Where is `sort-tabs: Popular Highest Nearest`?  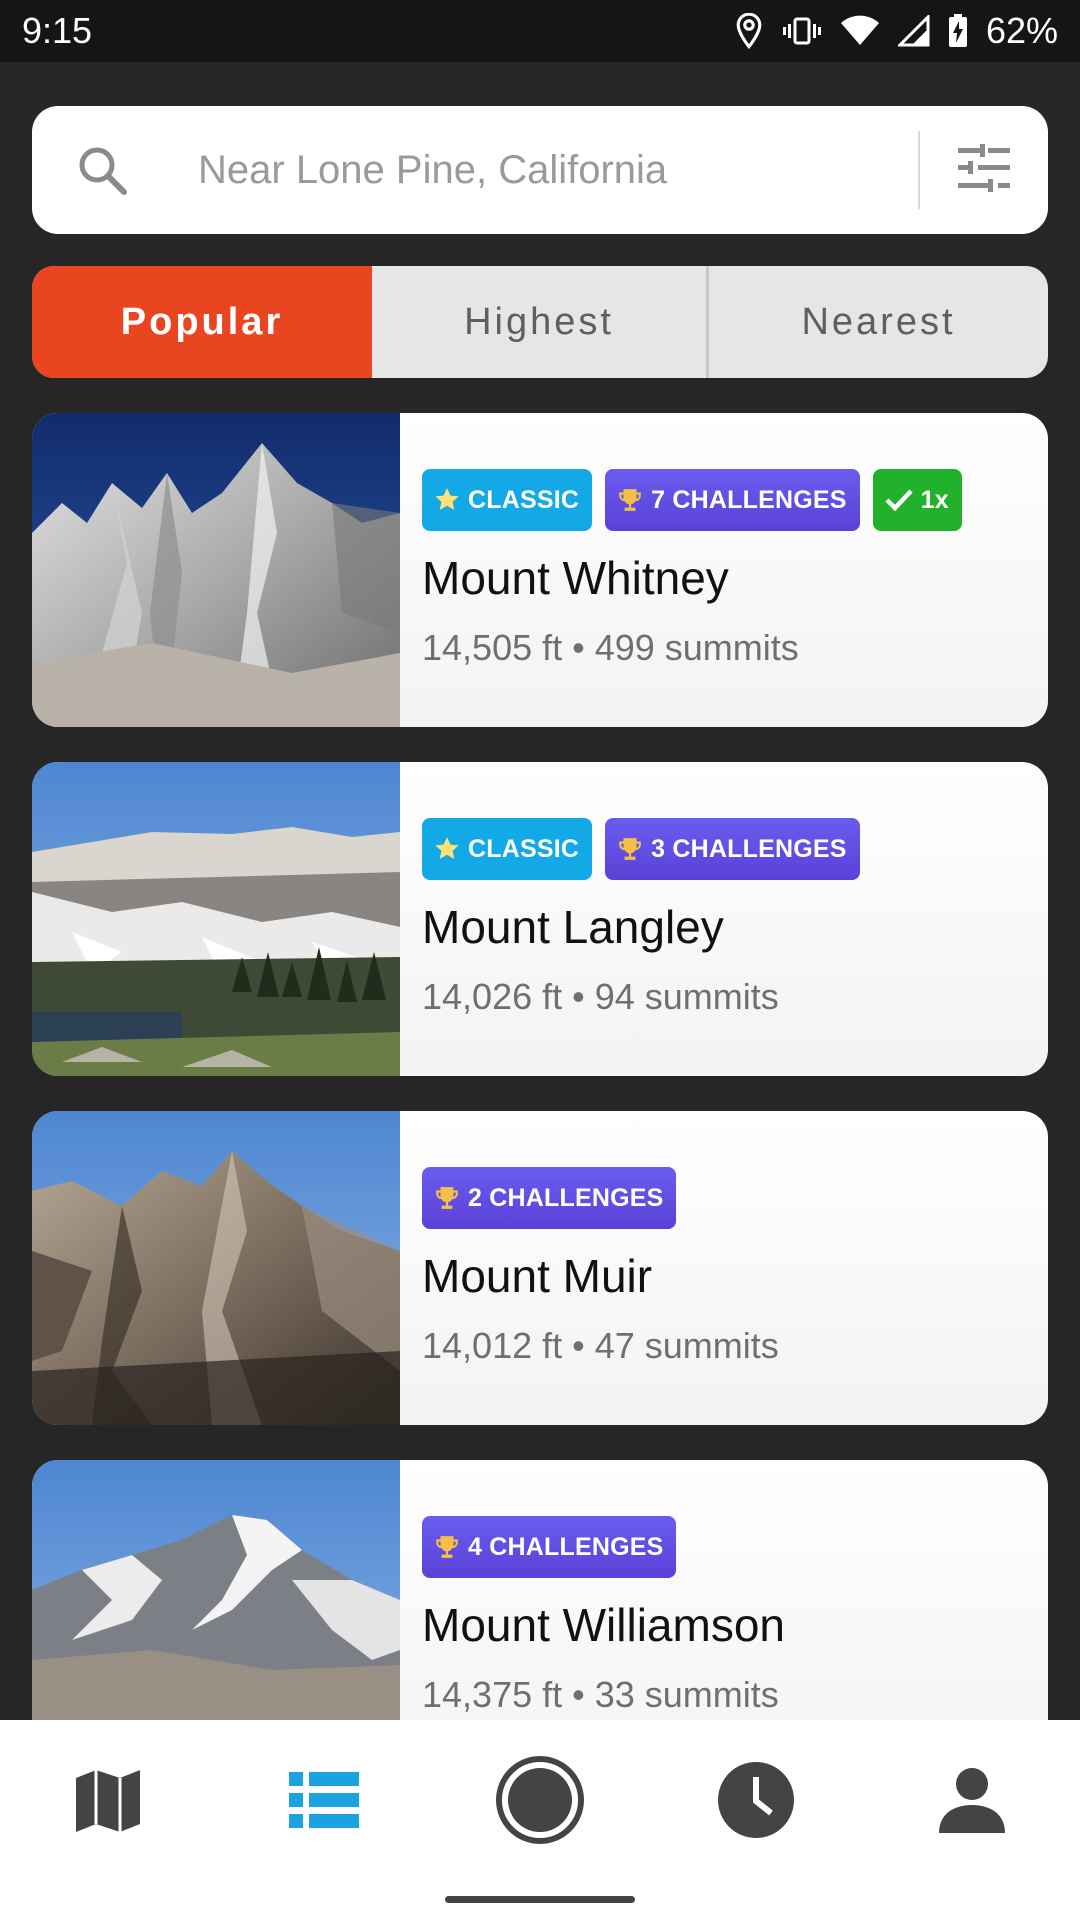
sort-tabs: Popular Highest Nearest is located at coordinates (540, 322).